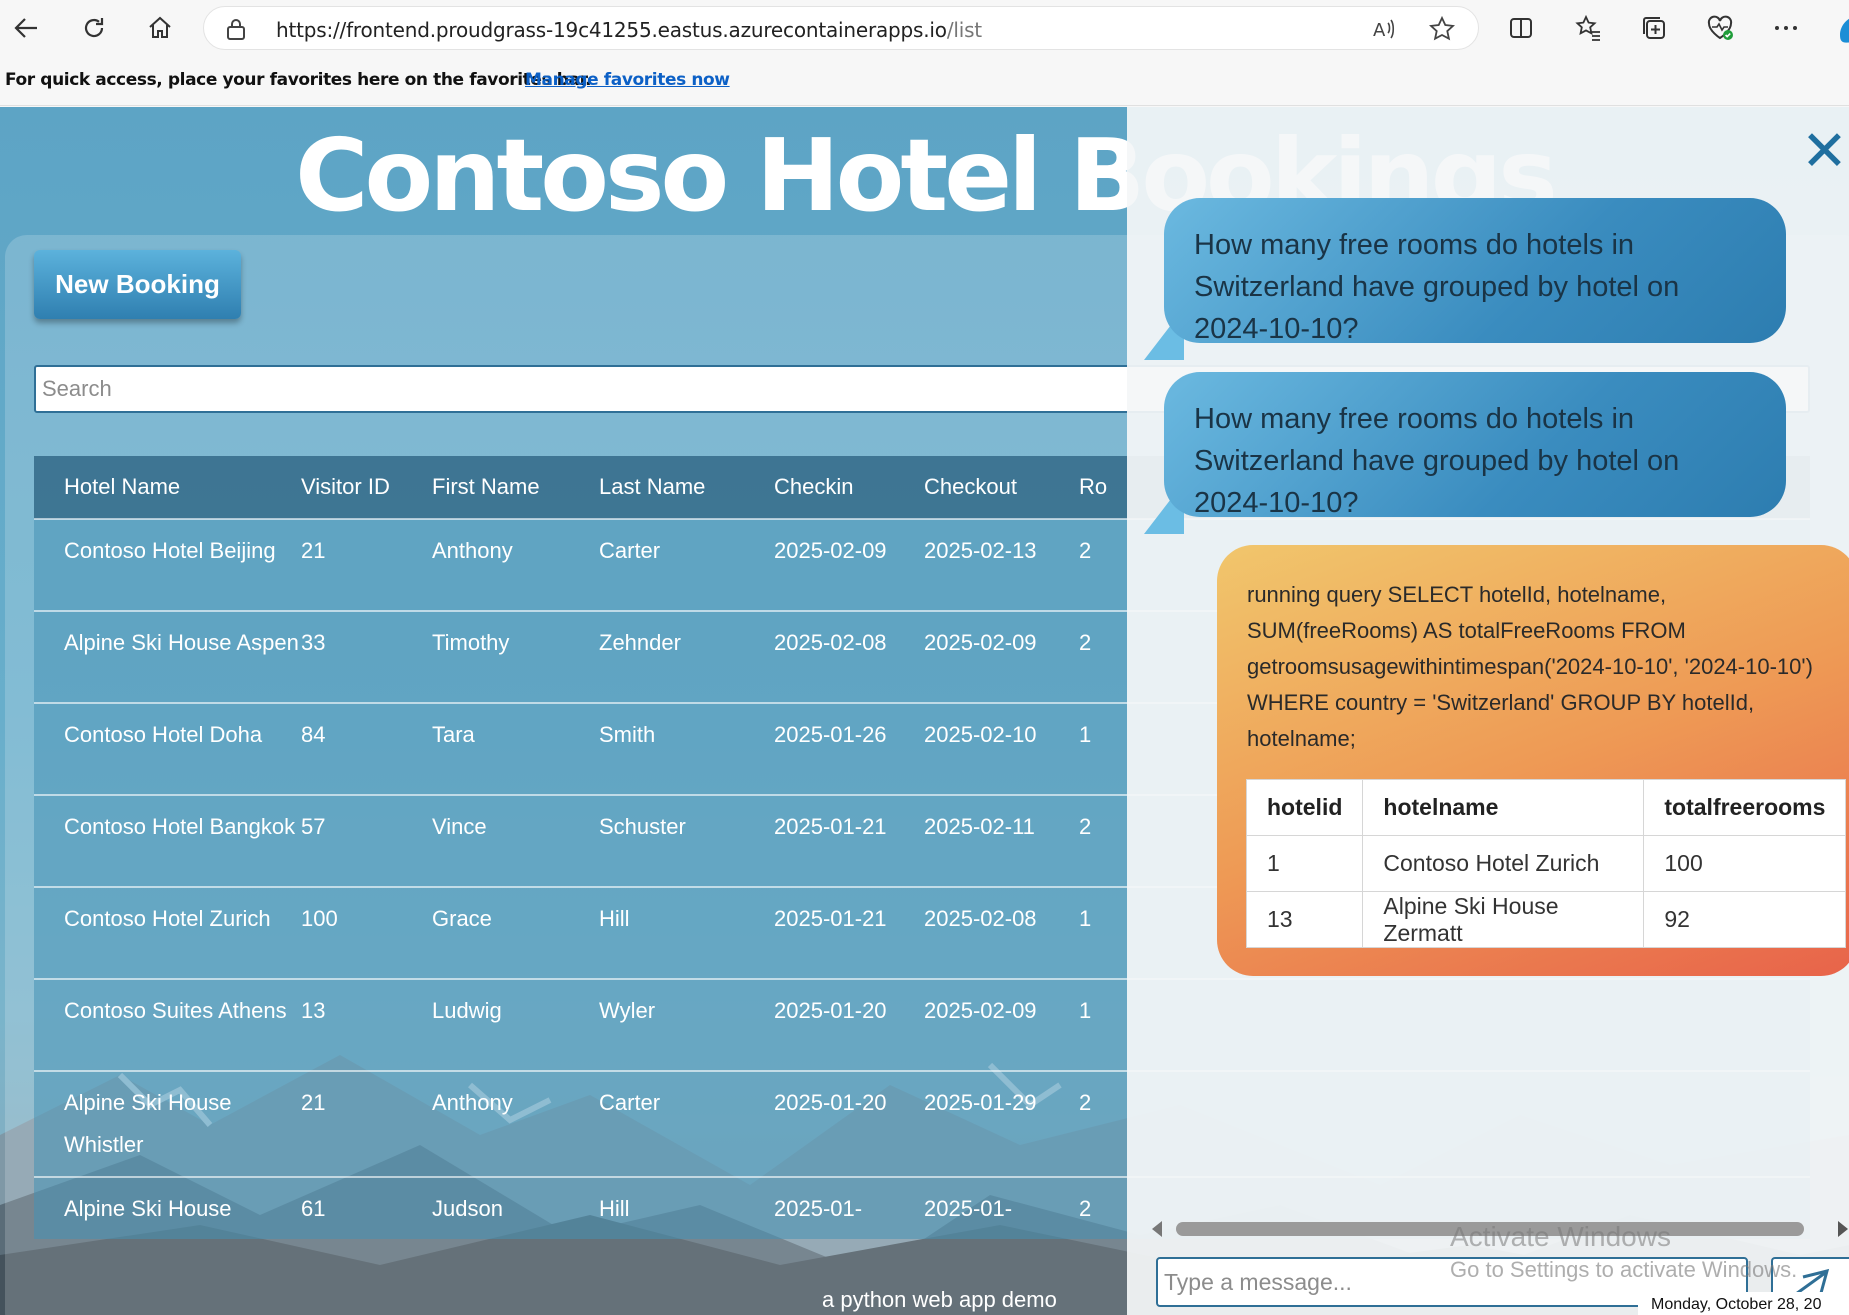 The height and width of the screenshot is (1315, 1849). Describe the element at coordinates (1001, 1024) in the screenshot. I see `cell-checkout: 2025-02-09` at that location.